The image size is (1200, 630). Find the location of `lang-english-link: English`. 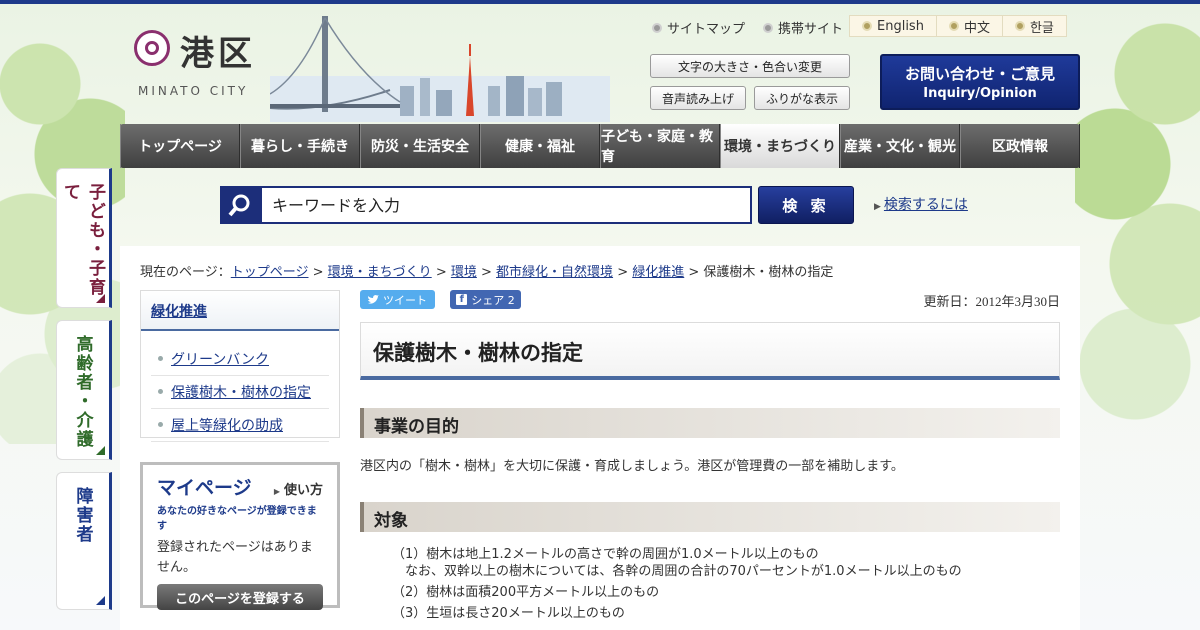

lang-english-link: English is located at coordinates (893, 26).